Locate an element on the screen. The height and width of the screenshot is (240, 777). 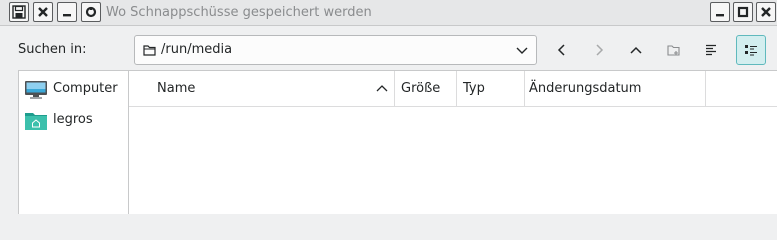
column-header: Name Größe Typ Änderungsdatum is located at coordinates (453, 89).